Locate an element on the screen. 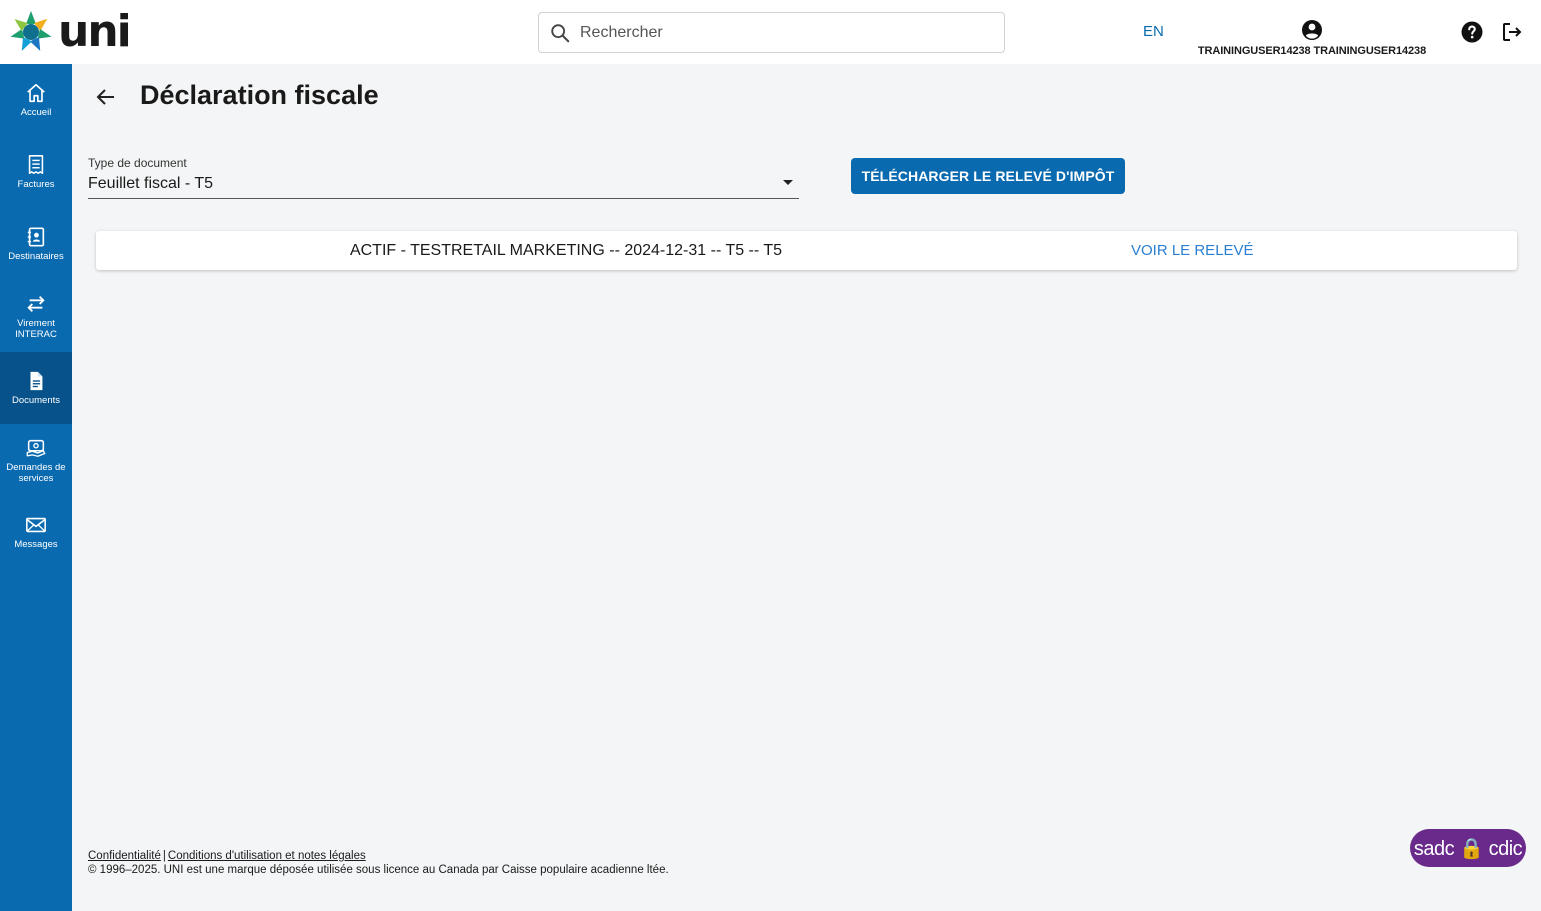 The image size is (1541, 911). view-statement-link: VOIR LE RELEVÉ is located at coordinates (1192, 250).